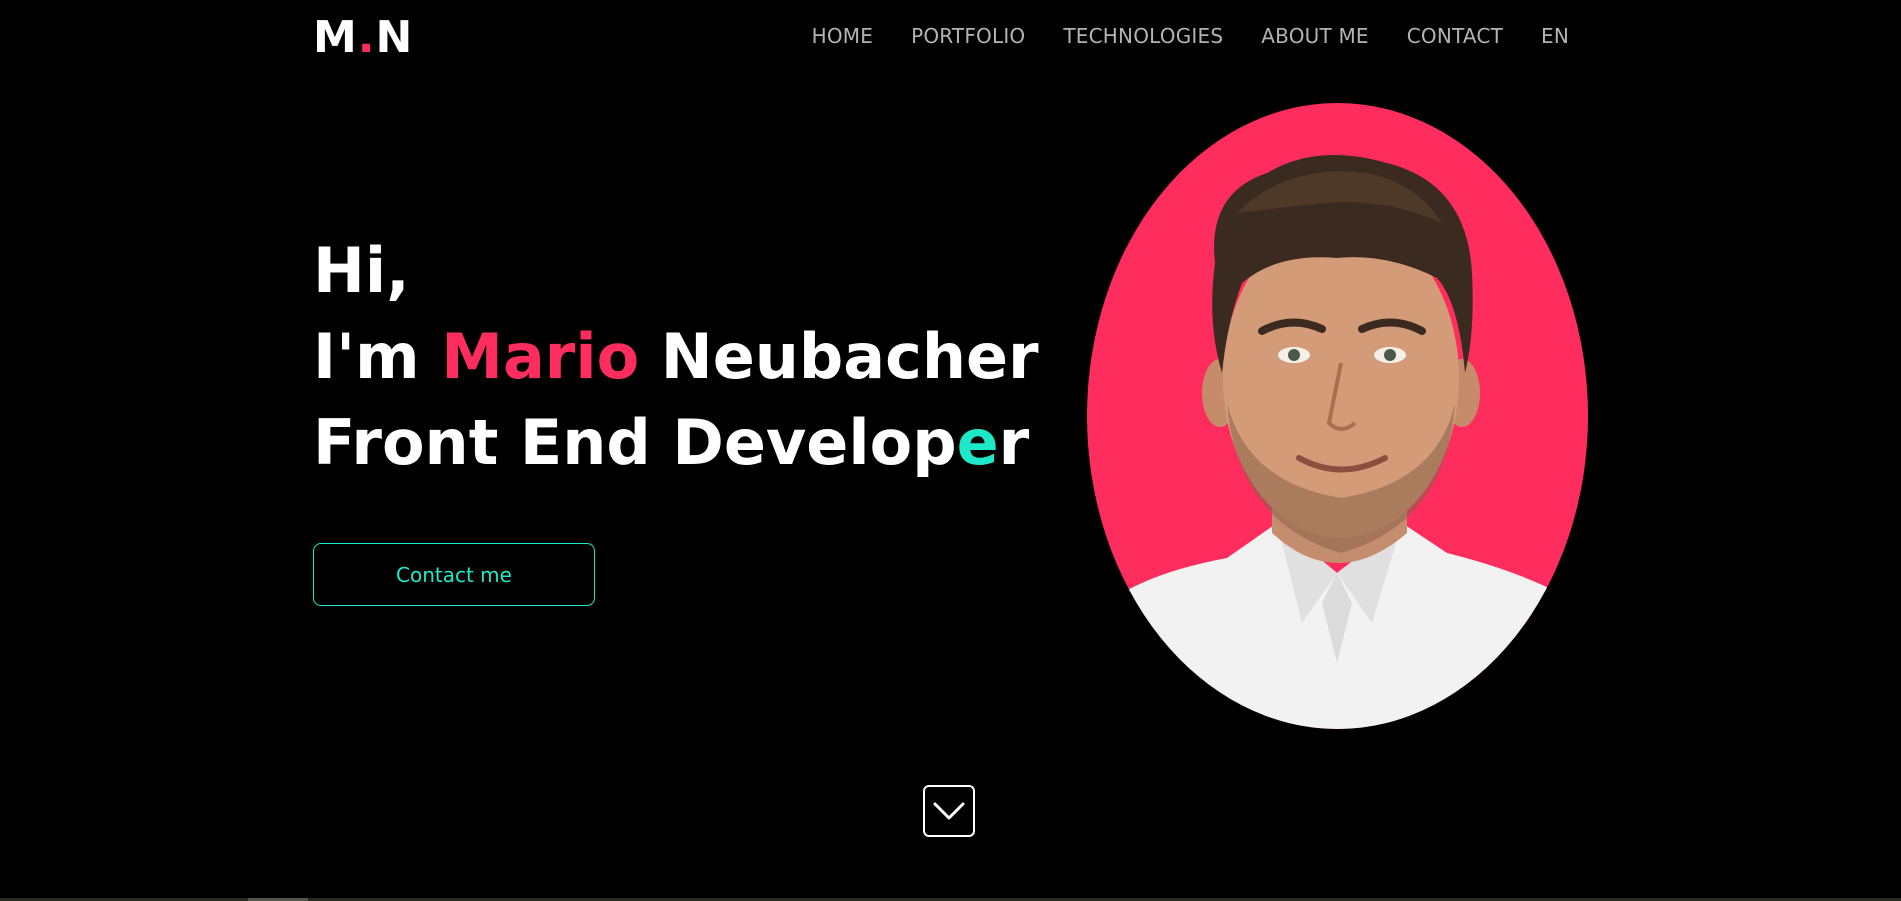  What do you see at coordinates (977, 442) in the screenshot?
I see `hero-role-accent: e` at bounding box center [977, 442].